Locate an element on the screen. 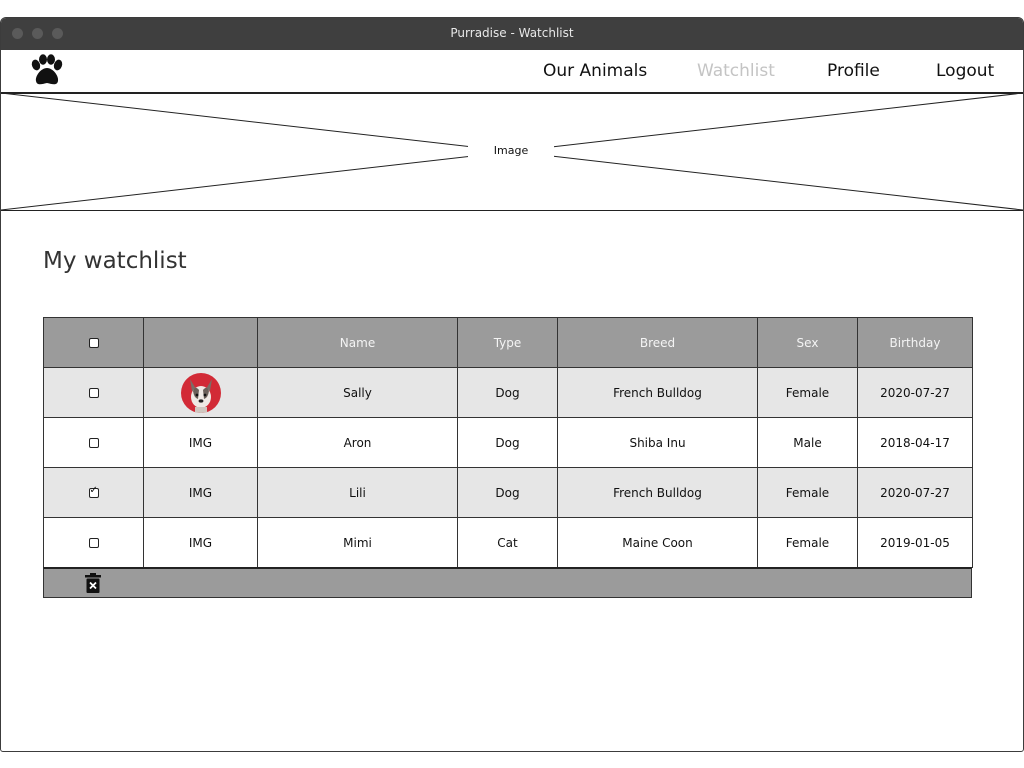 The image size is (1024, 768). cell-name: Mimi is located at coordinates (357, 542).